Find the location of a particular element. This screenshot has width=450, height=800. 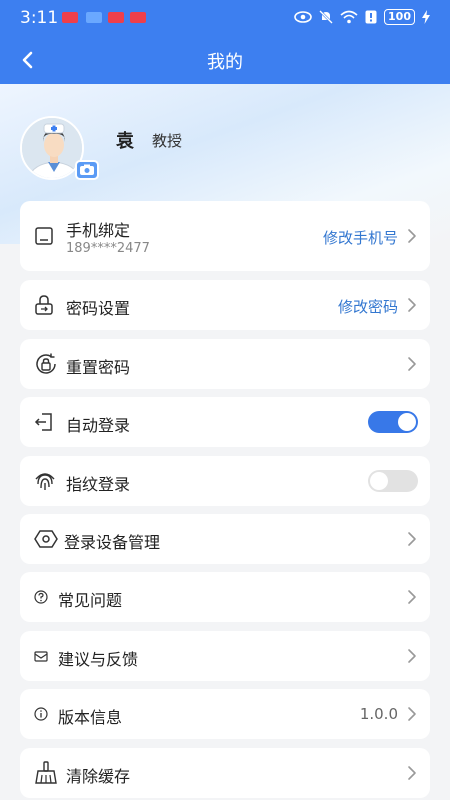

menu-item-label: 版本信息 is located at coordinates (90, 717).